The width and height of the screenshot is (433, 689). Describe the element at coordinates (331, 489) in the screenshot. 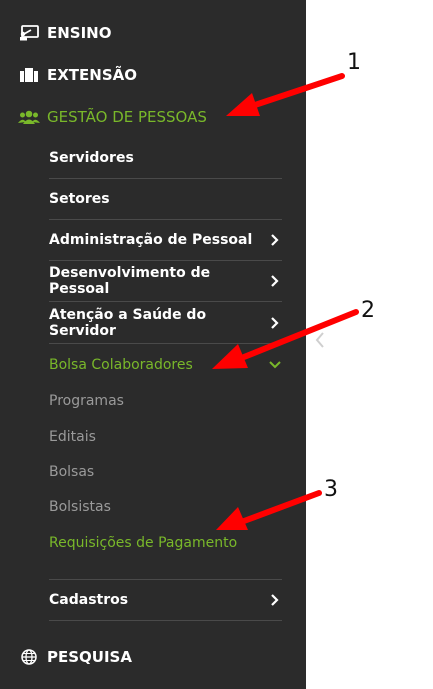

I see `annotation-number-3: 3` at that location.